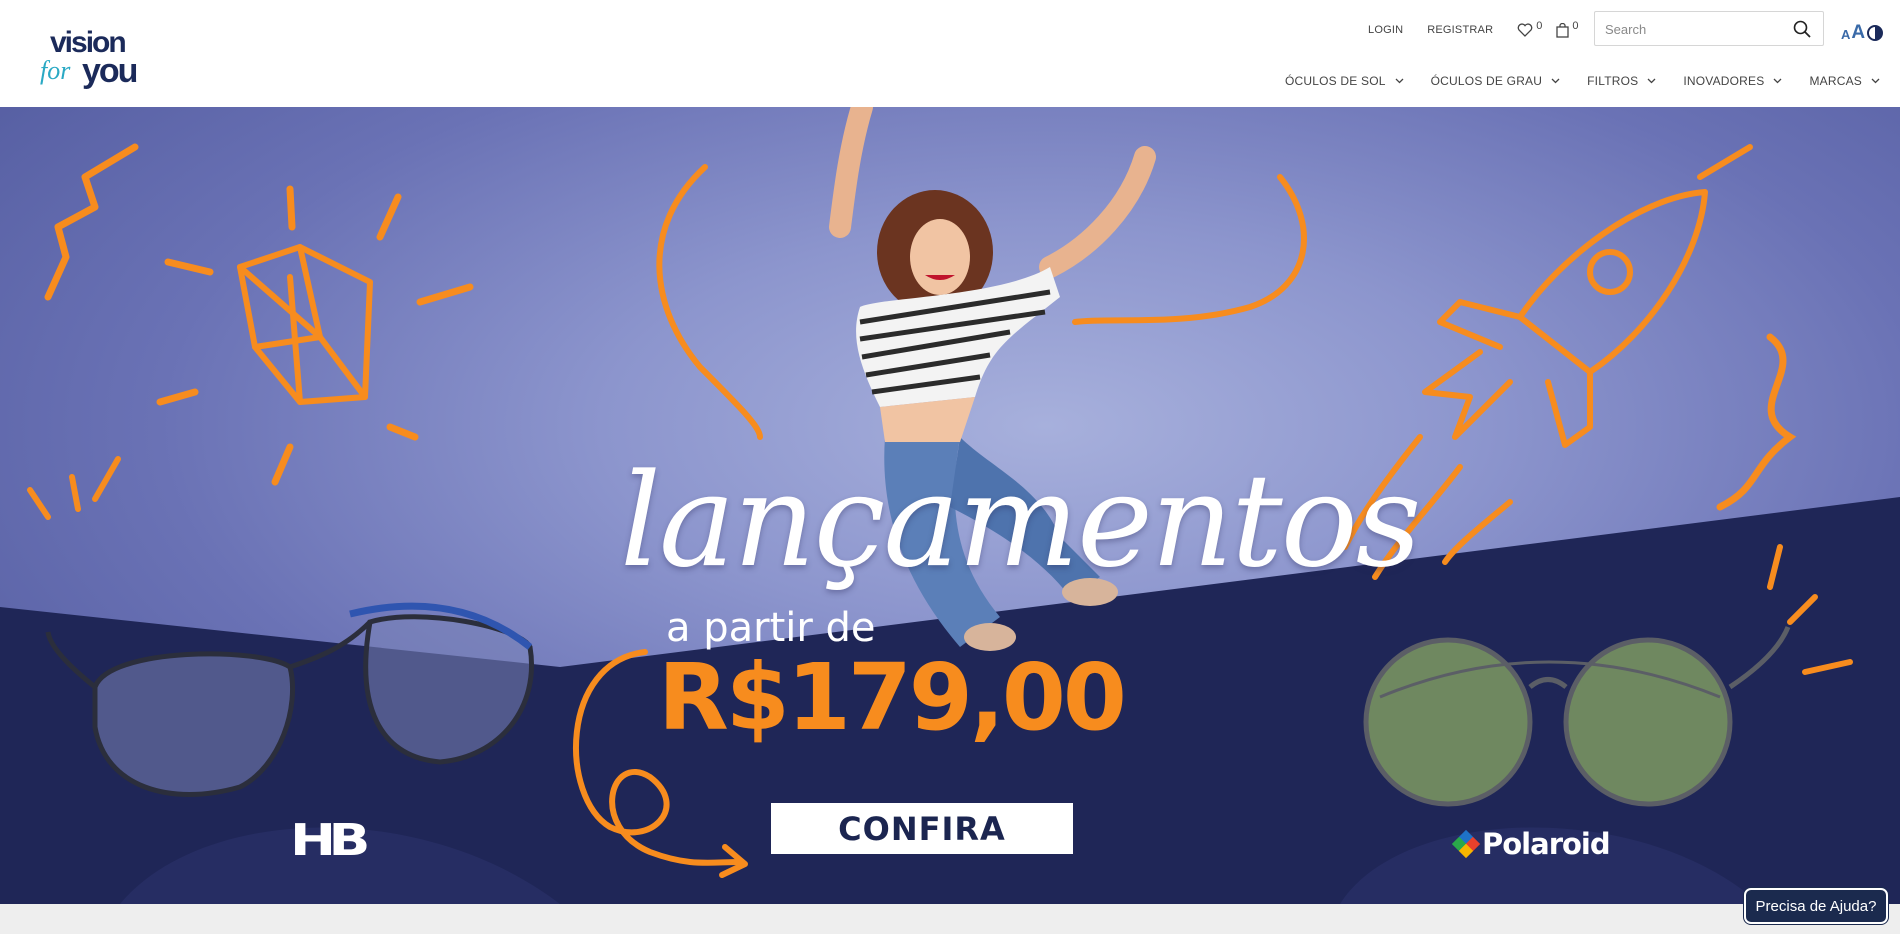 Image resolution: width=1900 pixels, height=934 pixels. I want to click on logo-text-for: for, so click(55, 70).